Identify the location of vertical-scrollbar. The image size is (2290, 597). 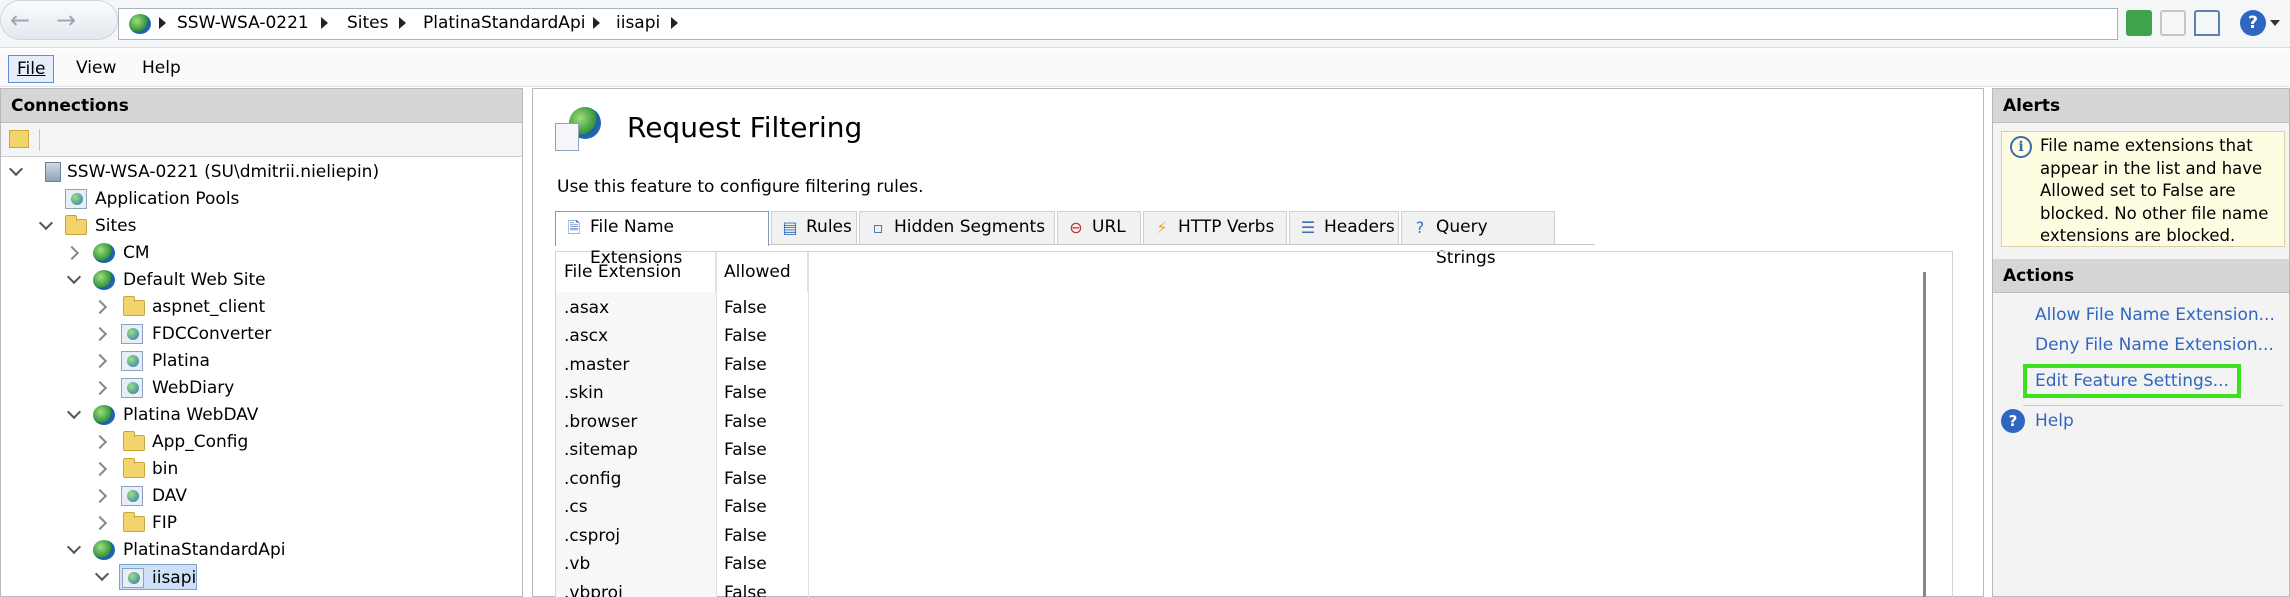
(1924, 434).